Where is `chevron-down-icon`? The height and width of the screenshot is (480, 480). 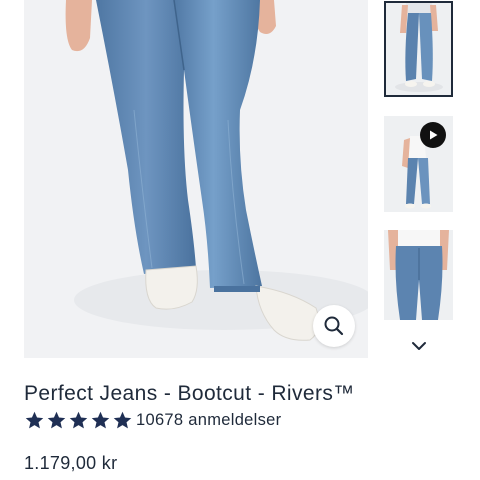 chevron-down-icon is located at coordinates (419, 346).